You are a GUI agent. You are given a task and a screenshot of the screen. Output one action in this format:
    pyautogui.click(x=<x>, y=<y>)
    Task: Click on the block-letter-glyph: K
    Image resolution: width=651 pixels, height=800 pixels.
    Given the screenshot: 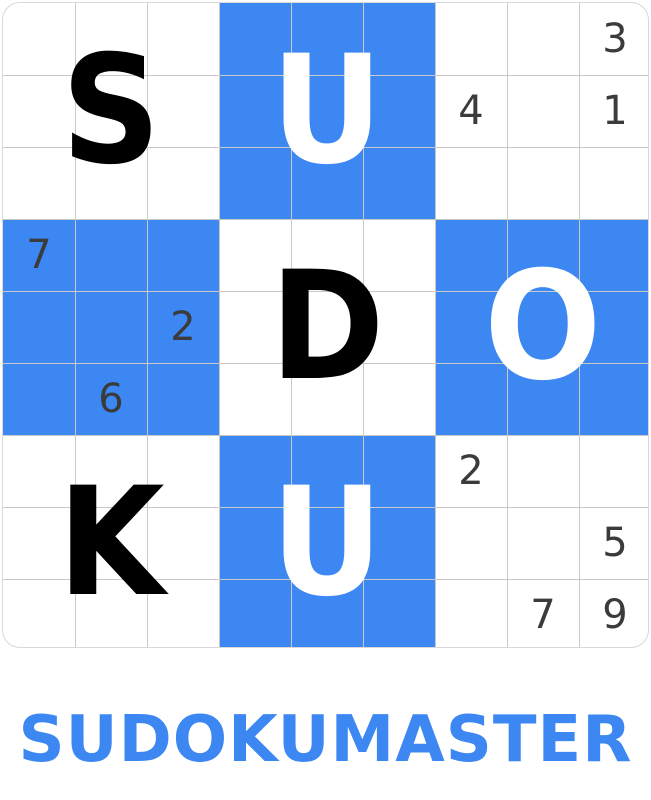 What is the action you would take?
    pyautogui.click(x=111, y=543)
    